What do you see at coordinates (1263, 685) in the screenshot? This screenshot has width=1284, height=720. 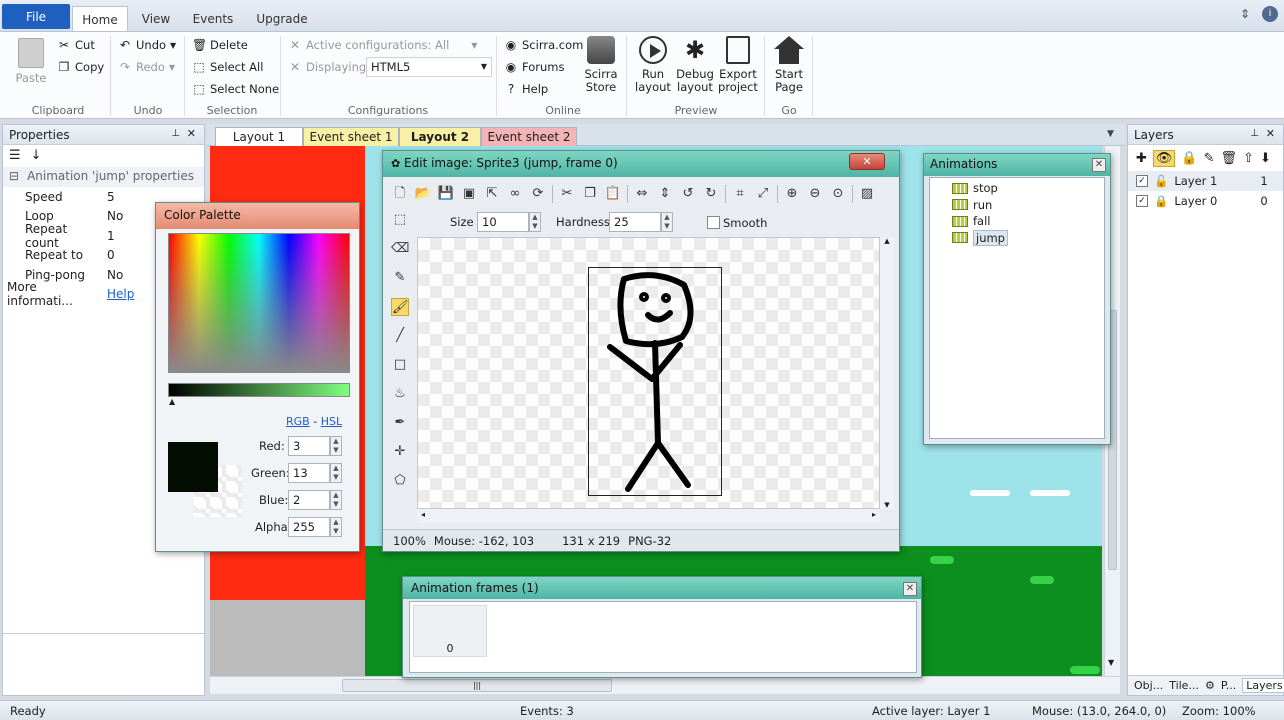 I see `tab-layers: Layers` at bounding box center [1263, 685].